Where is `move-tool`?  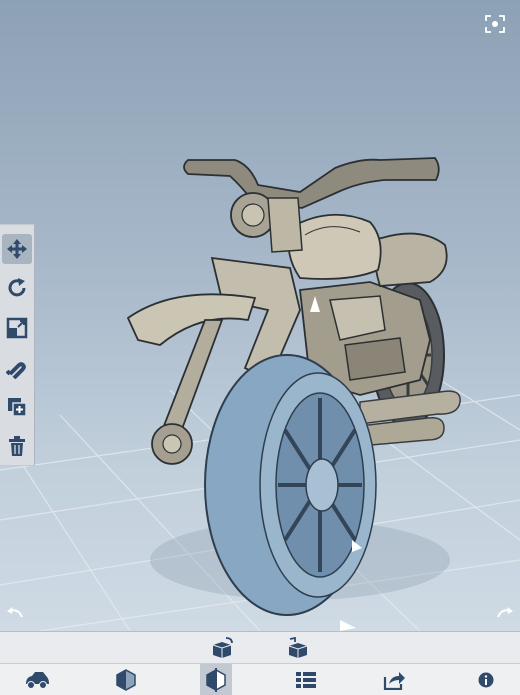 move-tool is located at coordinates (17, 249).